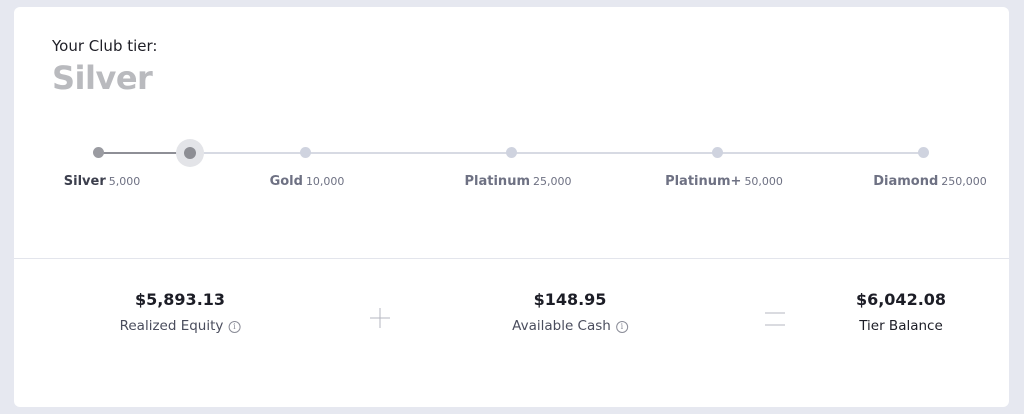 The width and height of the screenshot is (1024, 414). Describe the element at coordinates (325, 181) in the screenshot. I see `milestone-points: 10,000` at that location.